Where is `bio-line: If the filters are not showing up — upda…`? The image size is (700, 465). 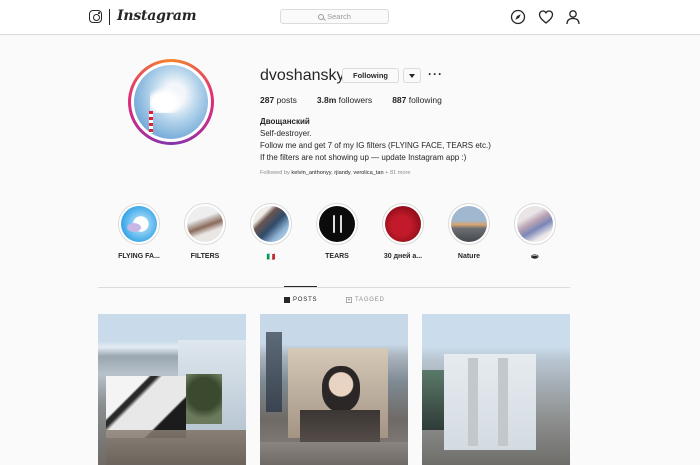
bio-line: If the filters are not showing up — upda… is located at coordinates (363, 157).